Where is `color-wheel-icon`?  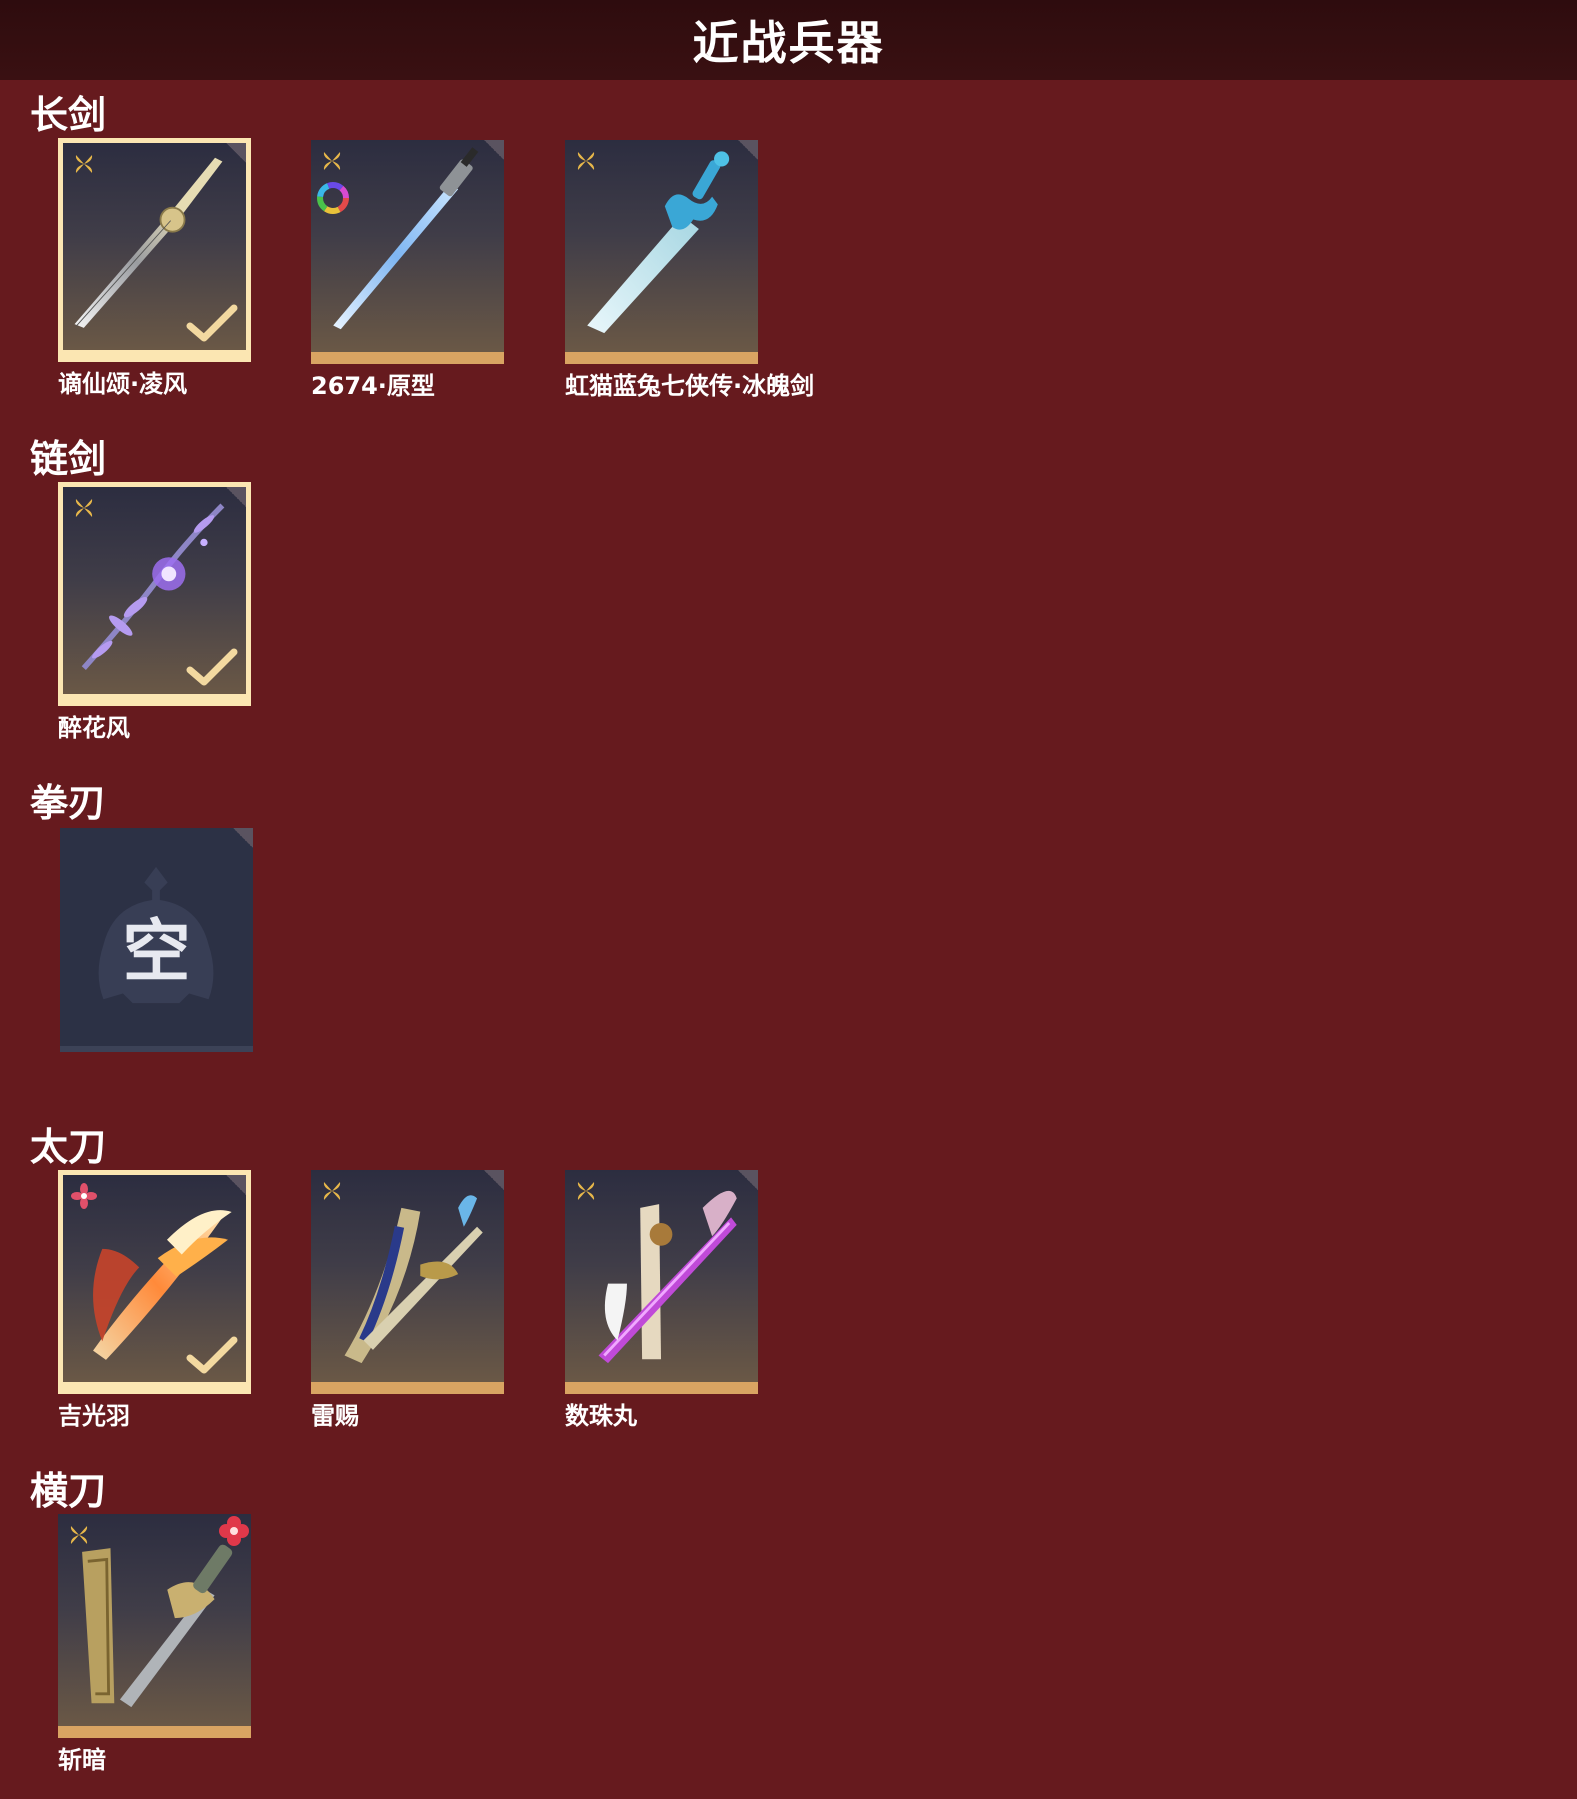 color-wheel-icon is located at coordinates (333, 198).